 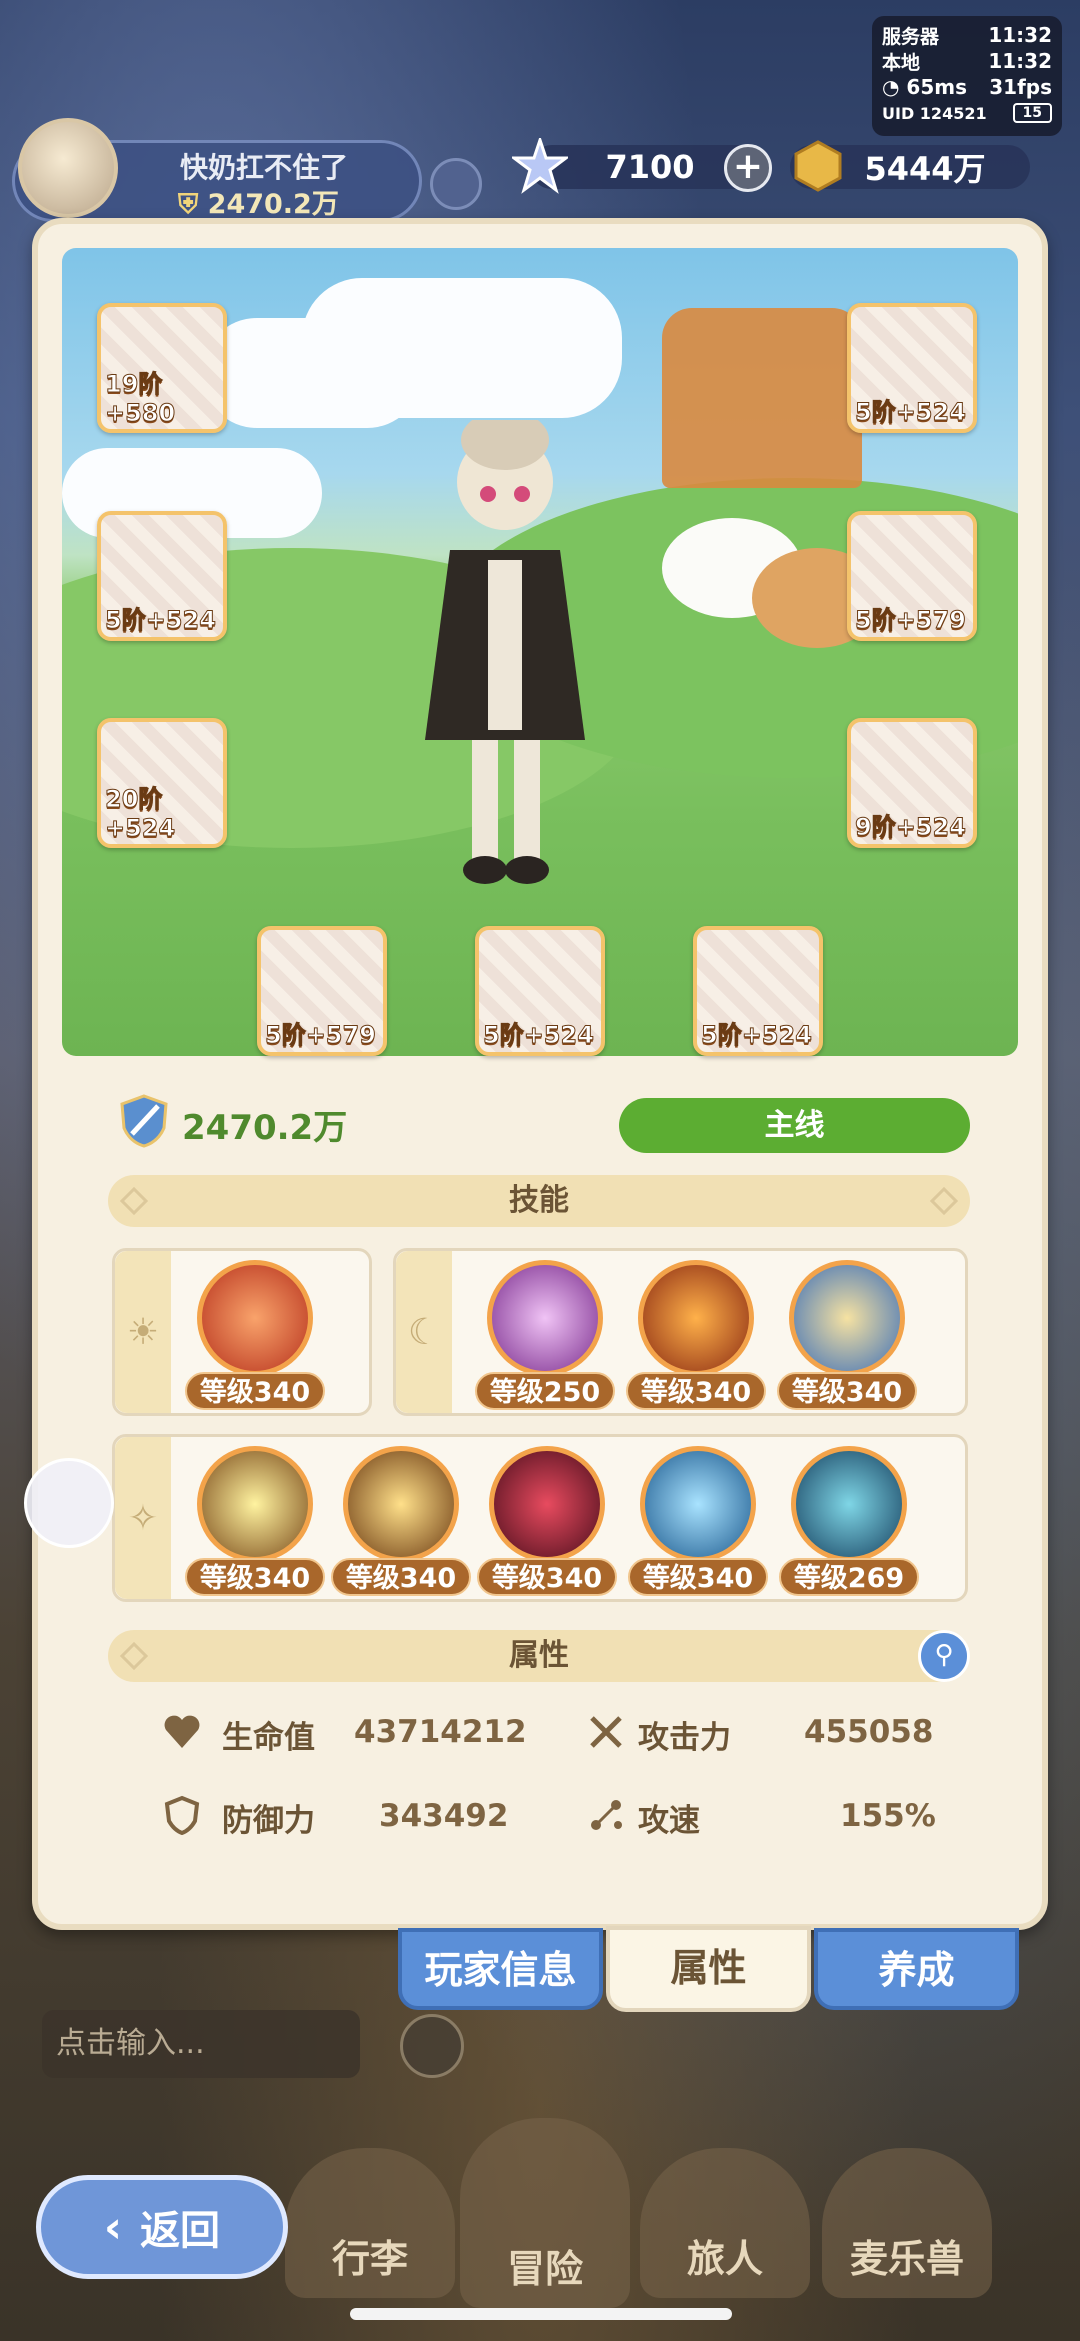 I want to click on fps-value: 31fps, so click(x=1020, y=87).